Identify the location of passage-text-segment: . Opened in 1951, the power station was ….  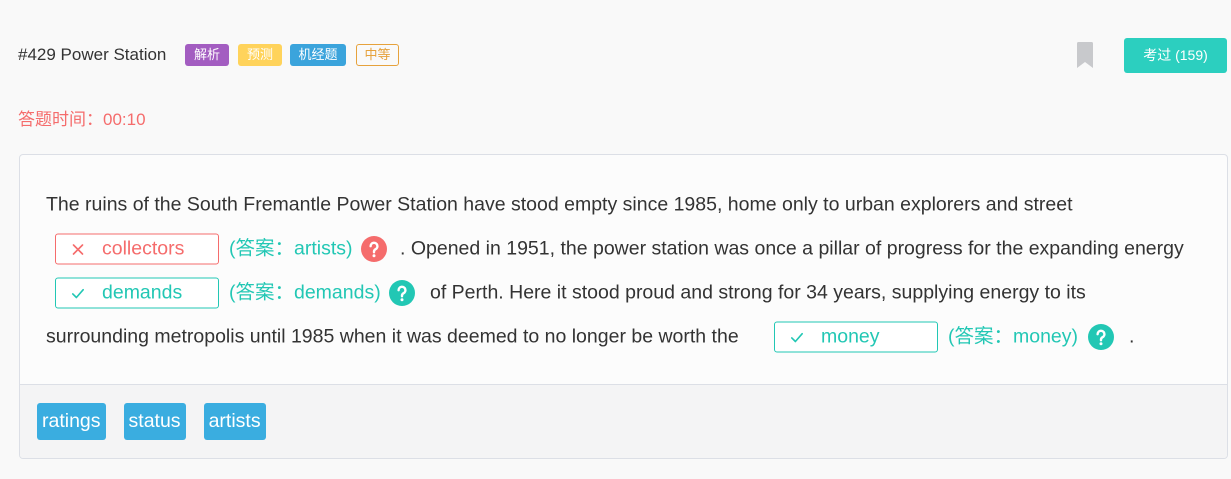
(792, 248).